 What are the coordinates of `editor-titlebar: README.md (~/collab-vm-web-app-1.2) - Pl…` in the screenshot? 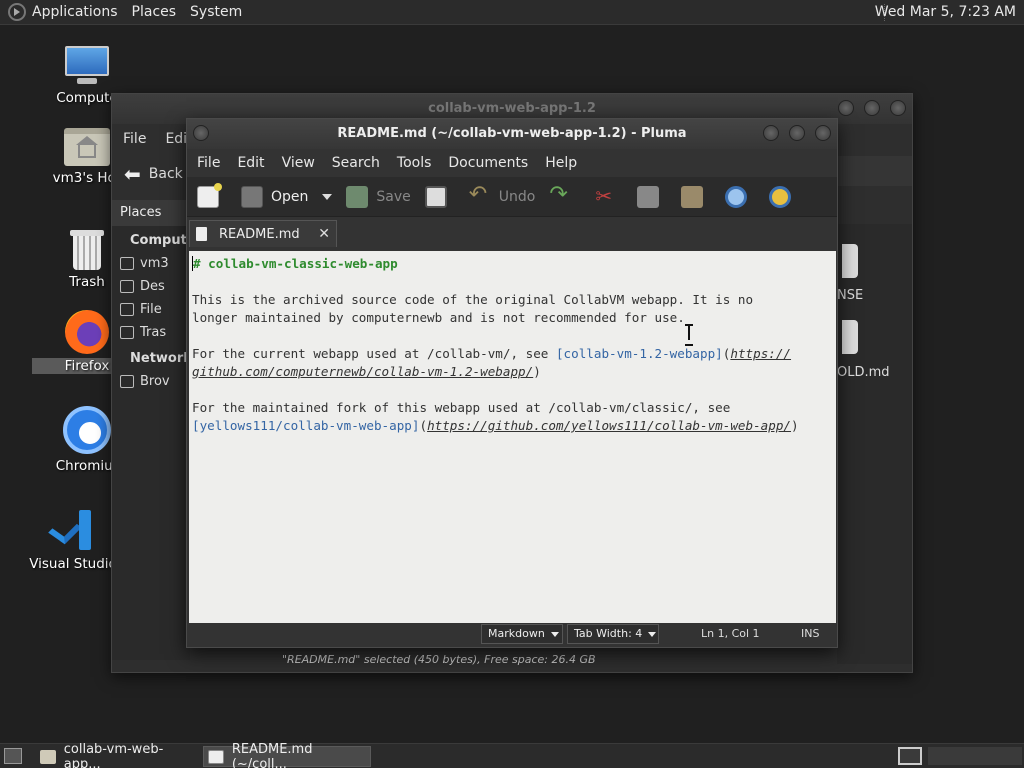 It's located at (512, 134).